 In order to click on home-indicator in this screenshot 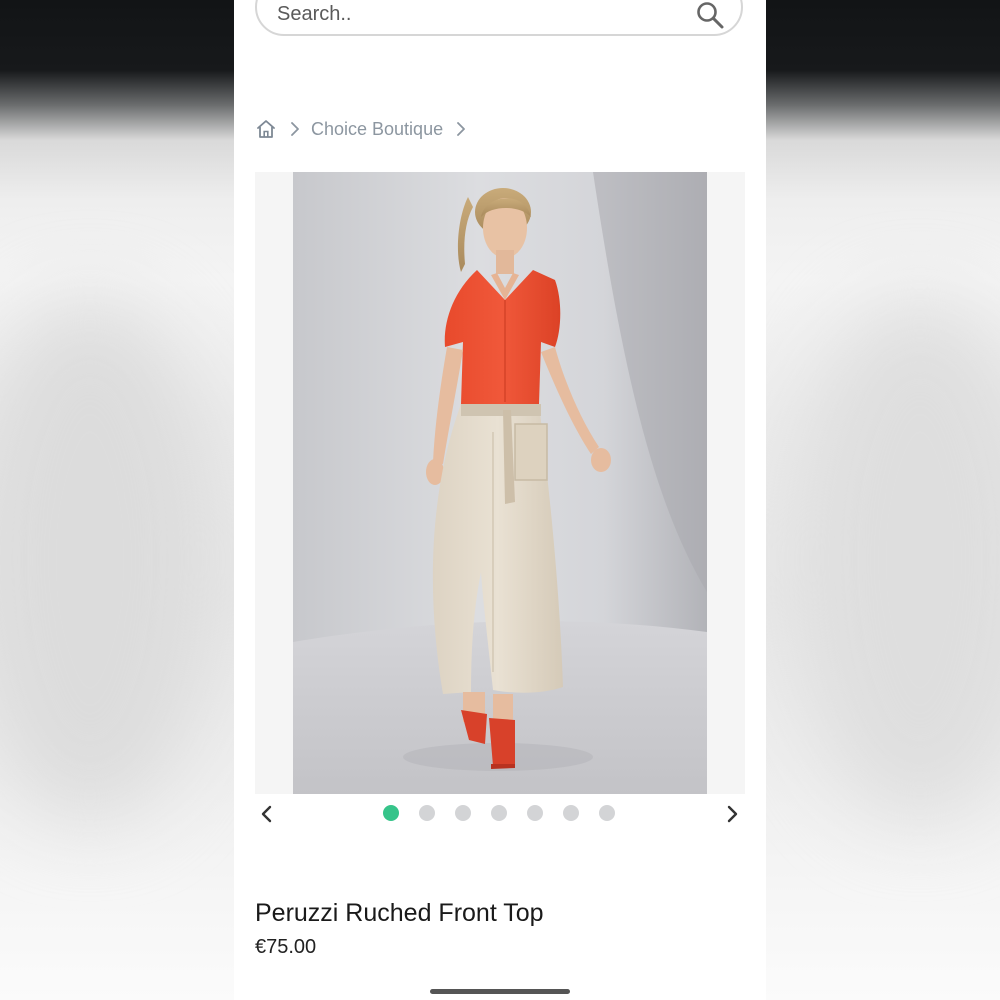, I will do `click(500, 991)`.